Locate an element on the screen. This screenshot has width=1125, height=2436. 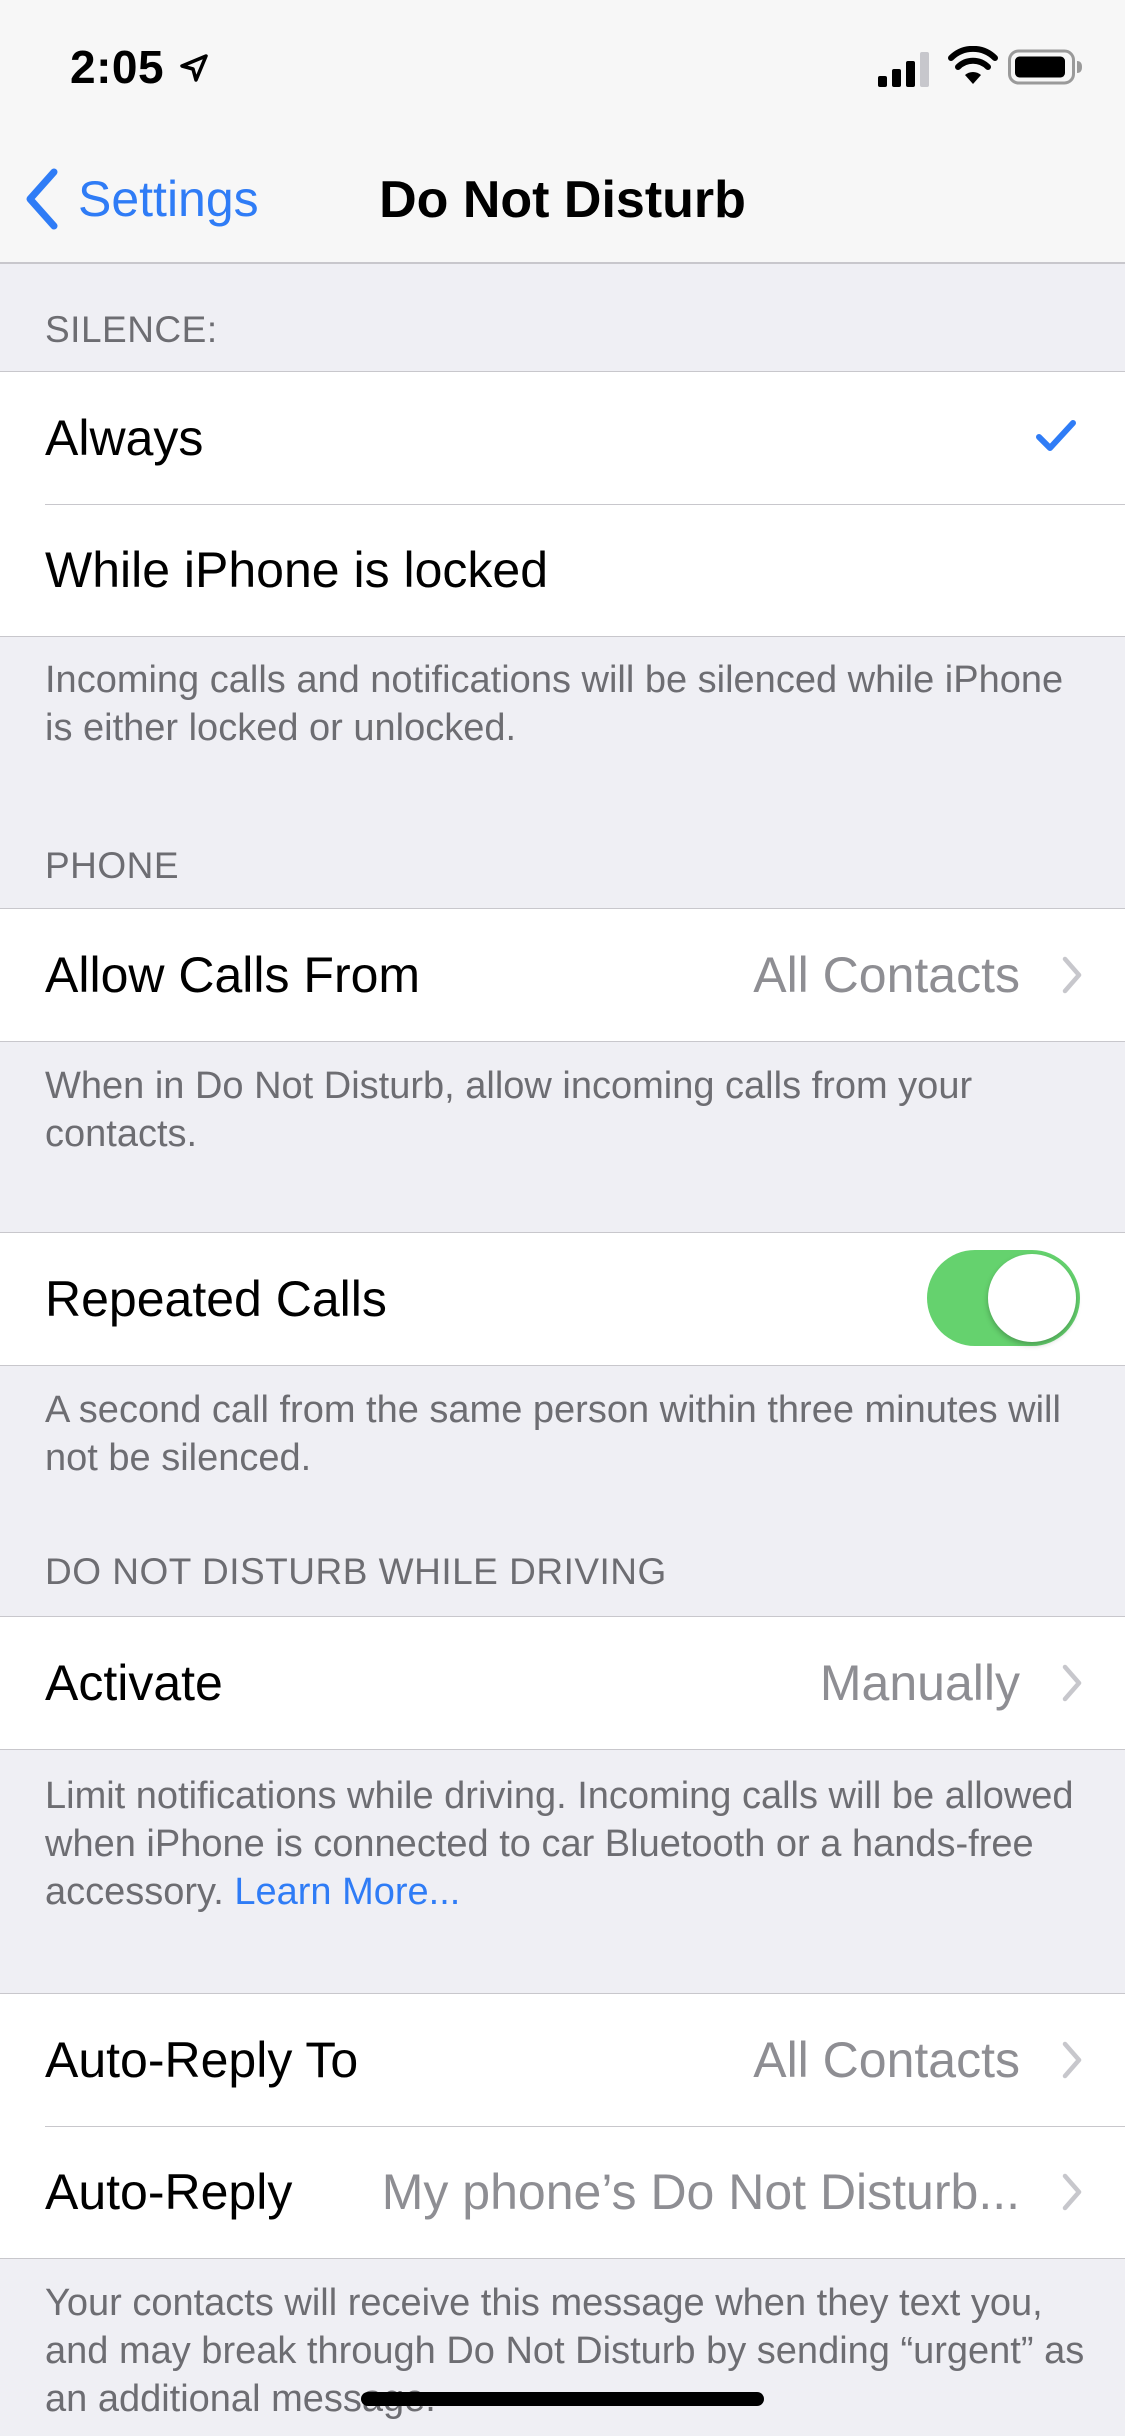
toggle-knob is located at coordinates (1032, 1298).